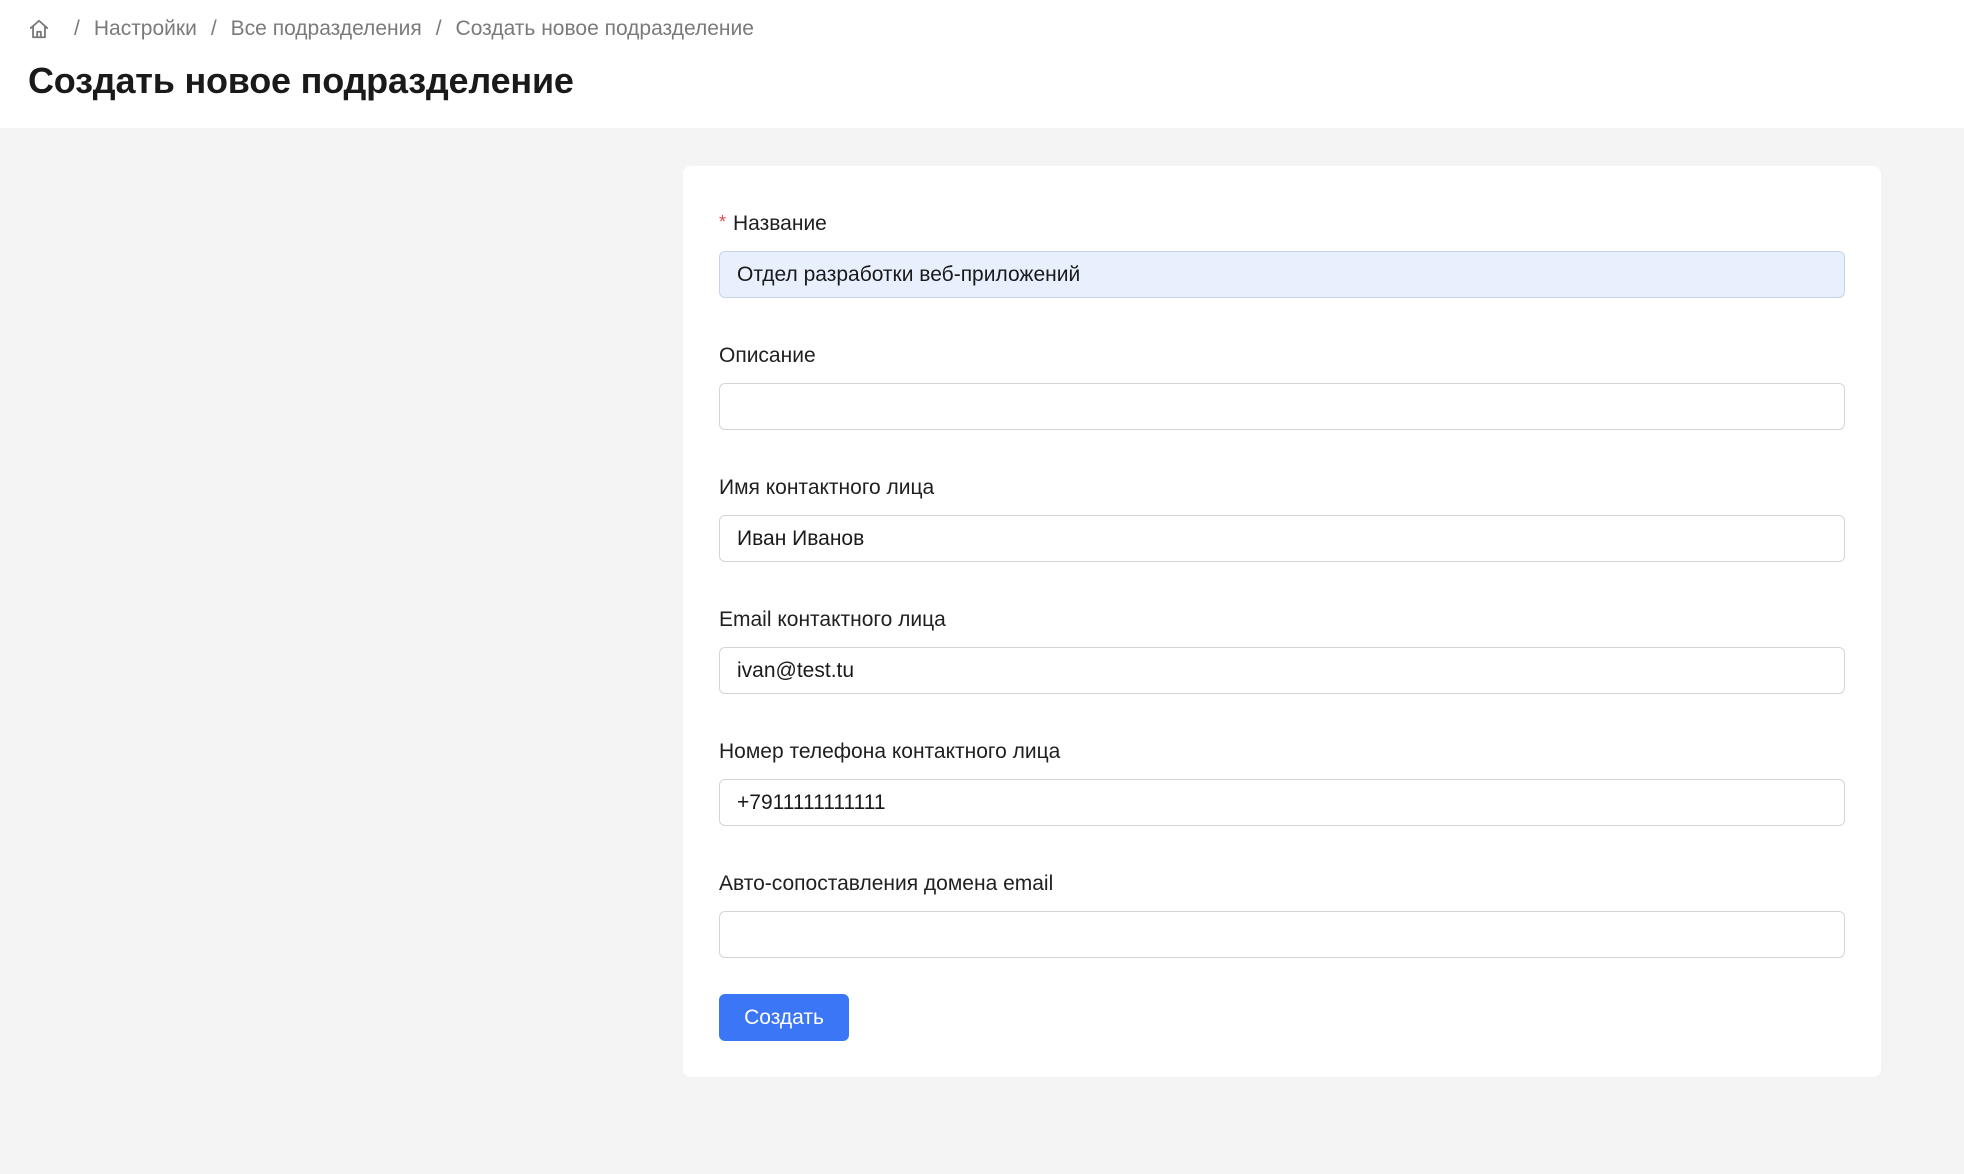 The width and height of the screenshot is (1964, 1174). I want to click on contact-phone-input, so click(1282, 802).